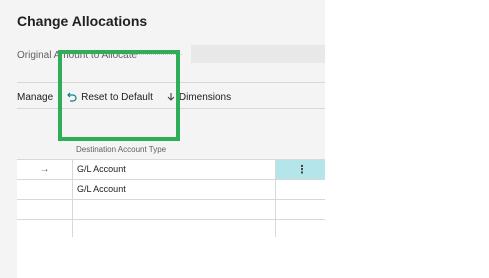  Describe the element at coordinates (121, 149) in the screenshot. I see `column-header-destination-account-type: Destination Account Type` at that location.